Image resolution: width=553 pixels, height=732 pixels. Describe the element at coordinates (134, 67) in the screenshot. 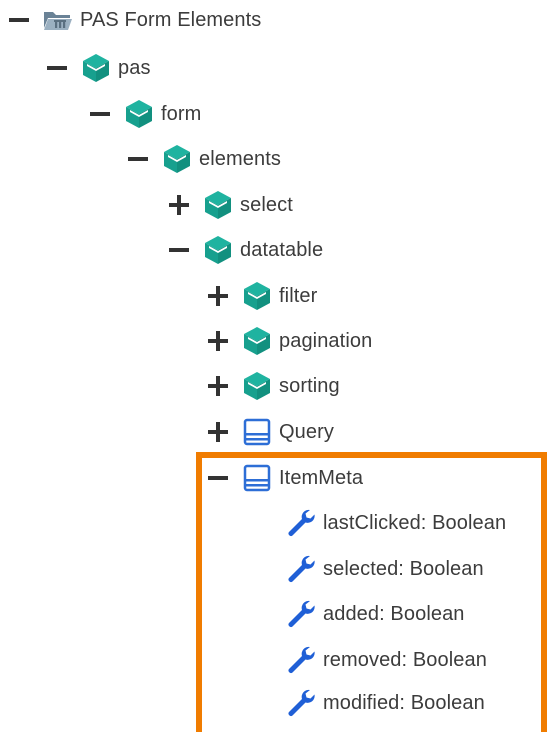

I see `node-label: pas` at that location.